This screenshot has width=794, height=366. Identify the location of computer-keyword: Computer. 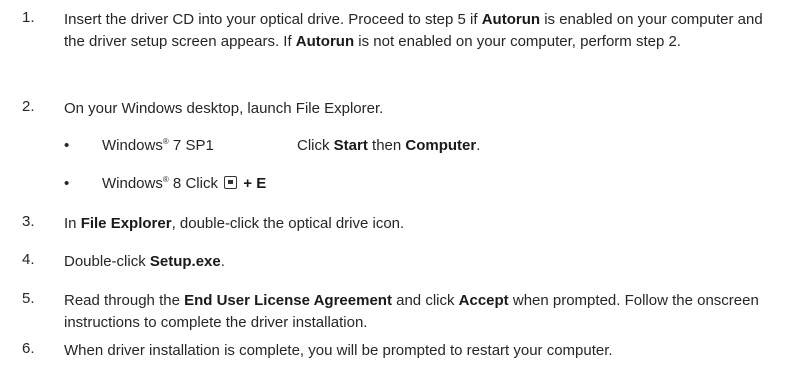
(441, 145).